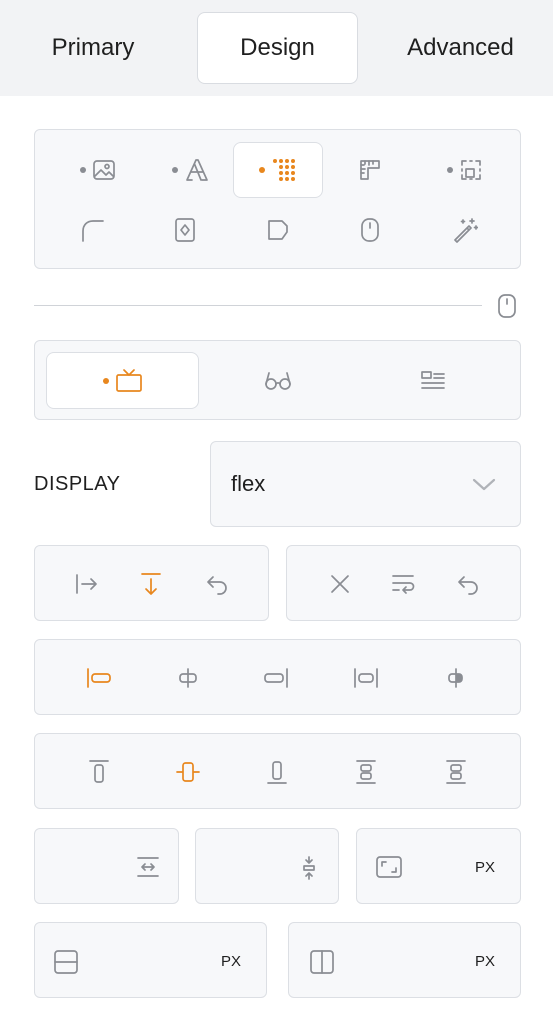 The width and height of the screenshot is (553, 1024). I want to click on close-icon, so click(340, 584).